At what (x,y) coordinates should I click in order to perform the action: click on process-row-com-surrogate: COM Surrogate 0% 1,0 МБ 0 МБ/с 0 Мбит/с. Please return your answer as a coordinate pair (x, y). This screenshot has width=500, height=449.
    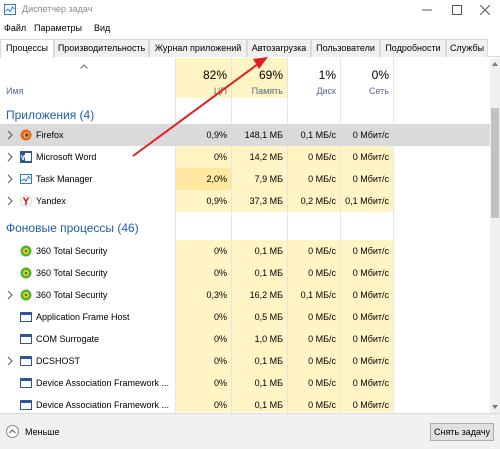
    Looking at the image, I should click on (245, 339).